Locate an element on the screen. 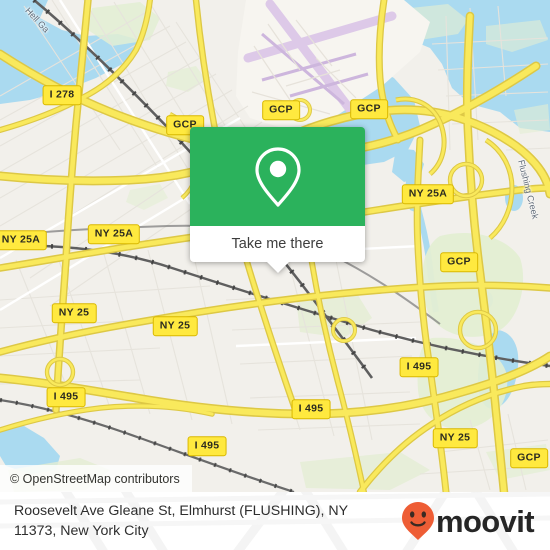  place-title-line-2: 11373, New York City is located at coordinates (81, 531).